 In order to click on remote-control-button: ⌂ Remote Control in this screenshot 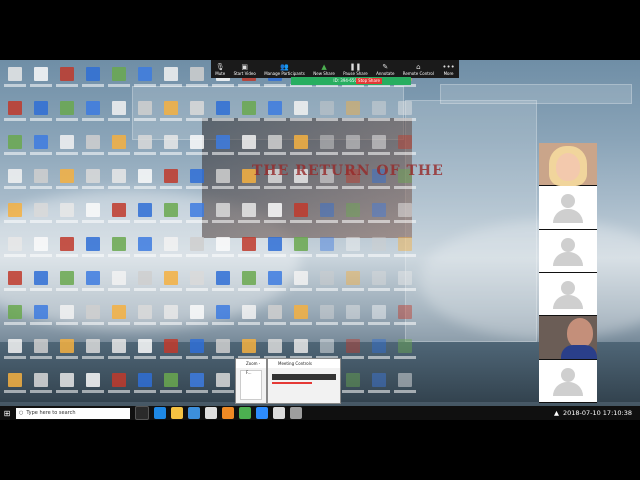, I will do `click(418, 69)`.